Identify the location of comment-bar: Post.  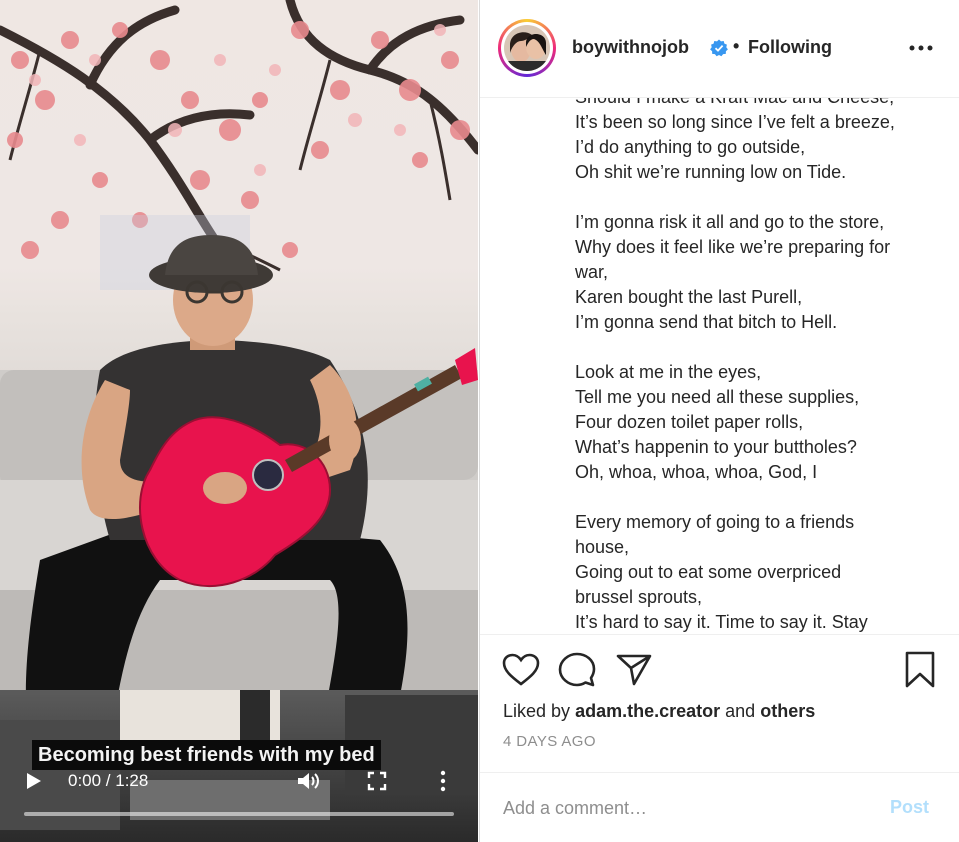
(719, 807).